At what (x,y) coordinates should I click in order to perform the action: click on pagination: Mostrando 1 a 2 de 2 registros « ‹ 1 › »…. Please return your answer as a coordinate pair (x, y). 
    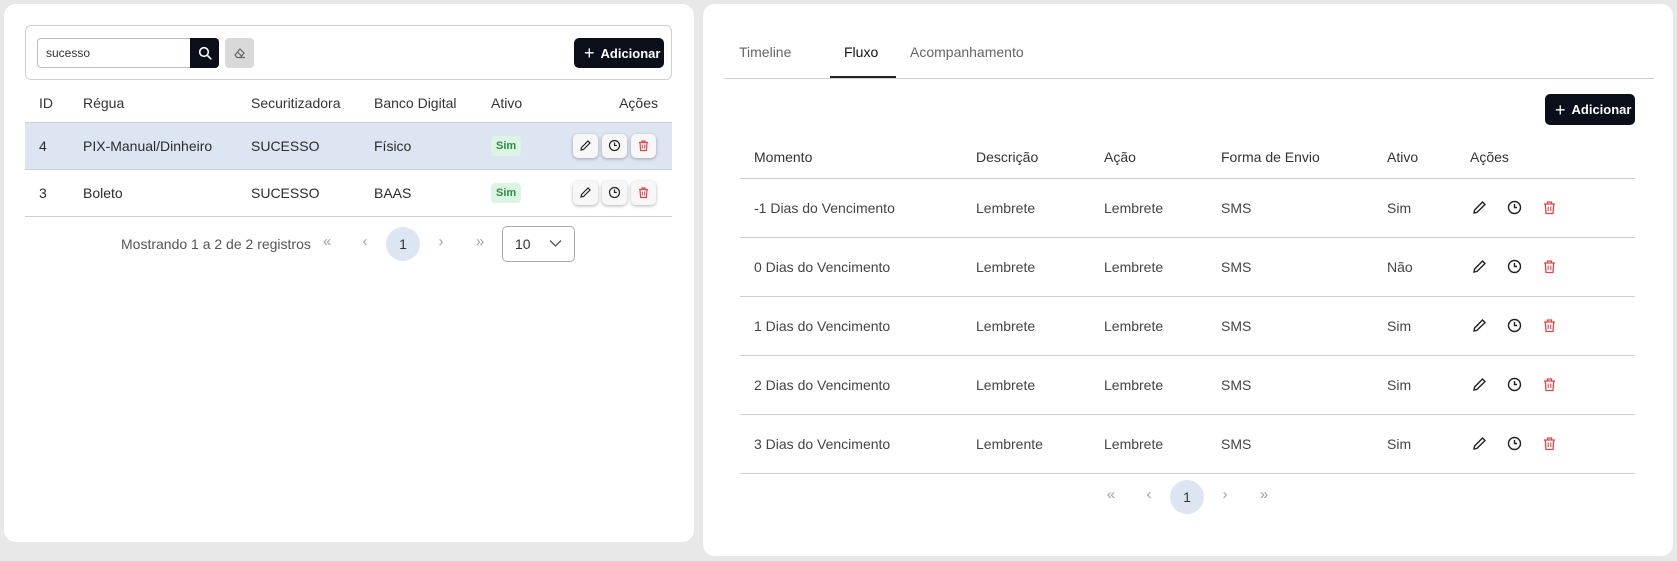
    Looking at the image, I should click on (349, 244).